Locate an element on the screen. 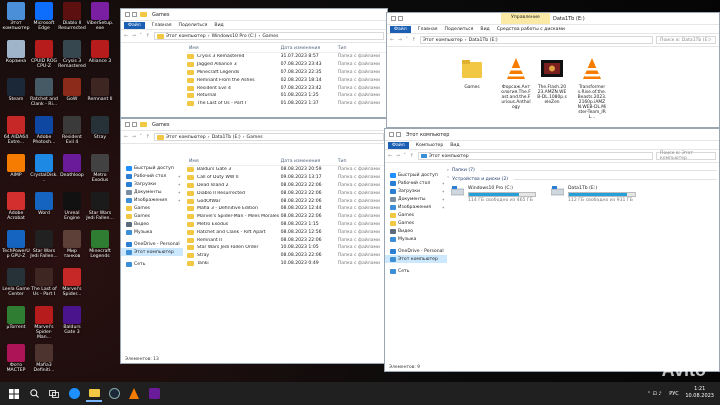  desktop-icon: Word is located at coordinates (44, 204).